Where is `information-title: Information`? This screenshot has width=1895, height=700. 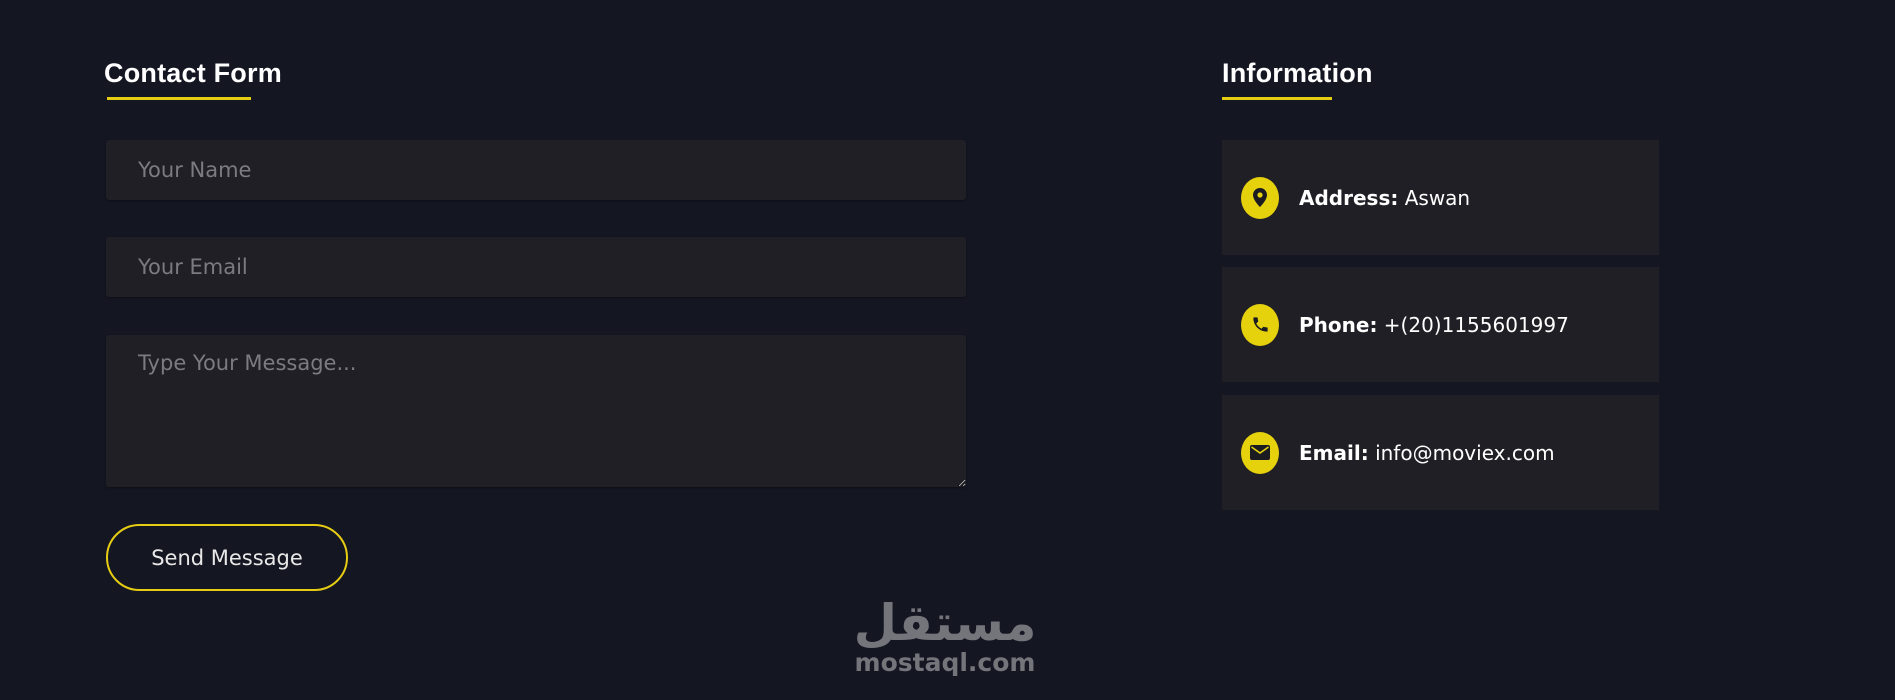
information-title: Information is located at coordinates (1297, 73).